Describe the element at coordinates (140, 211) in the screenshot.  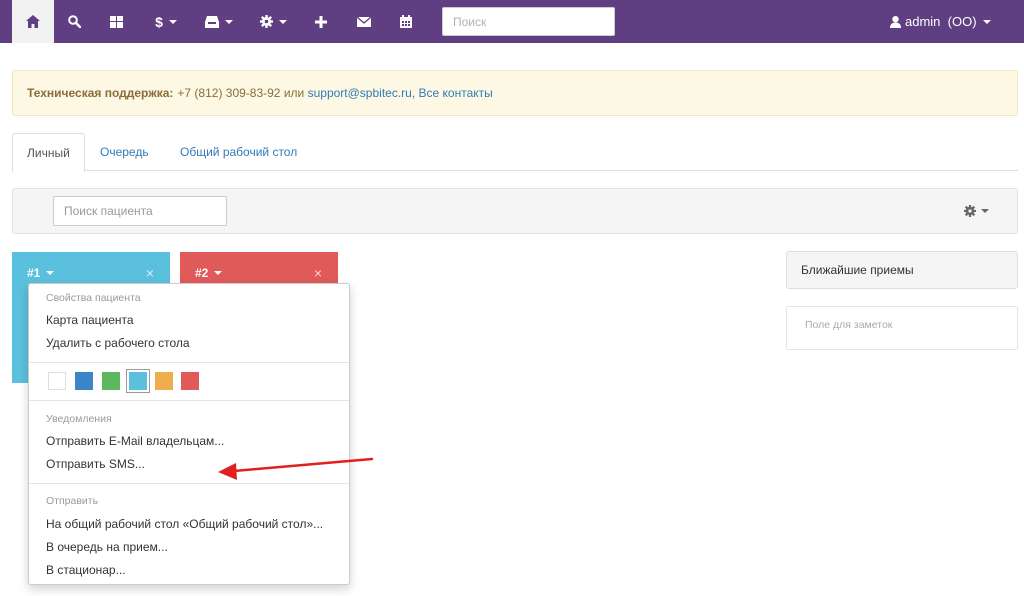
I see `patient-search-input` at that location.